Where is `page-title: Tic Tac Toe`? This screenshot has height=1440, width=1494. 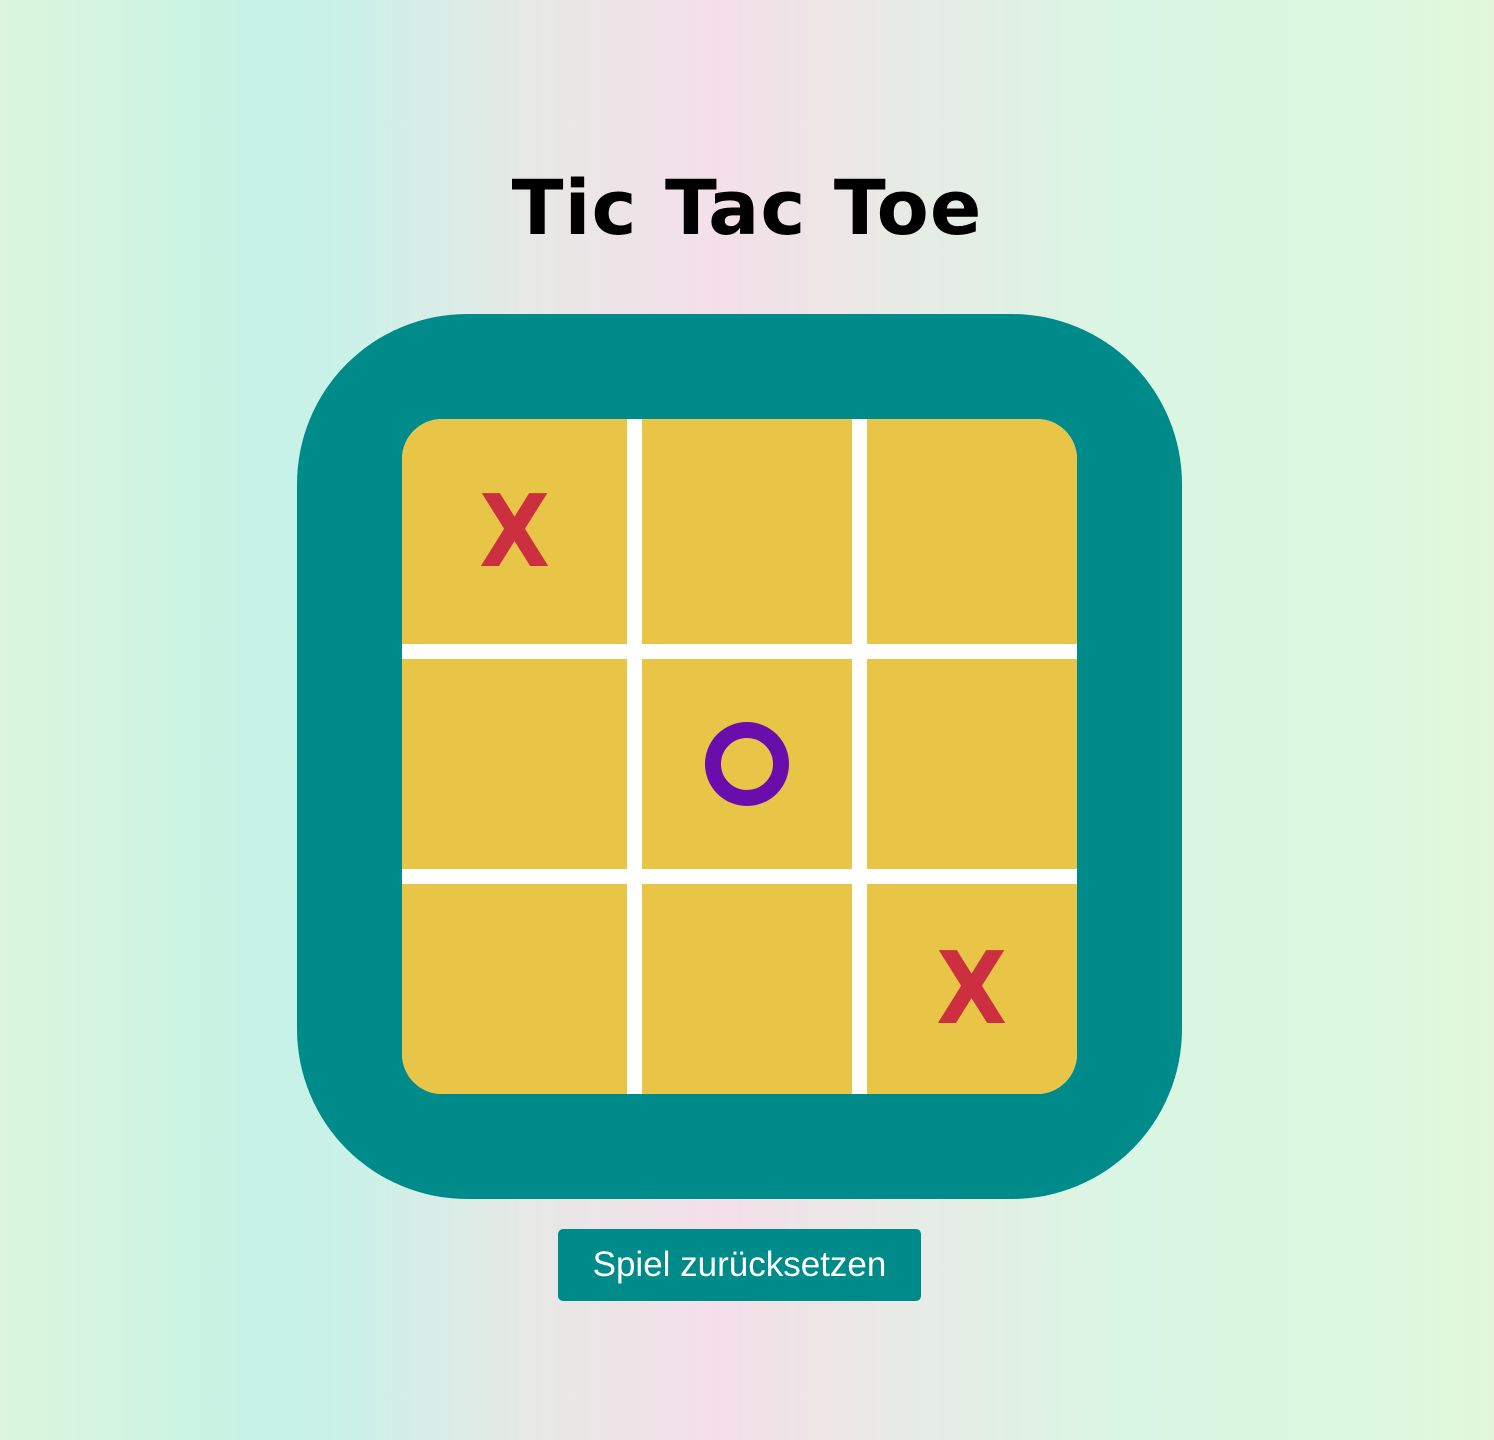 page-title: Tic Tac Toe is located at coordinates (747, 207).